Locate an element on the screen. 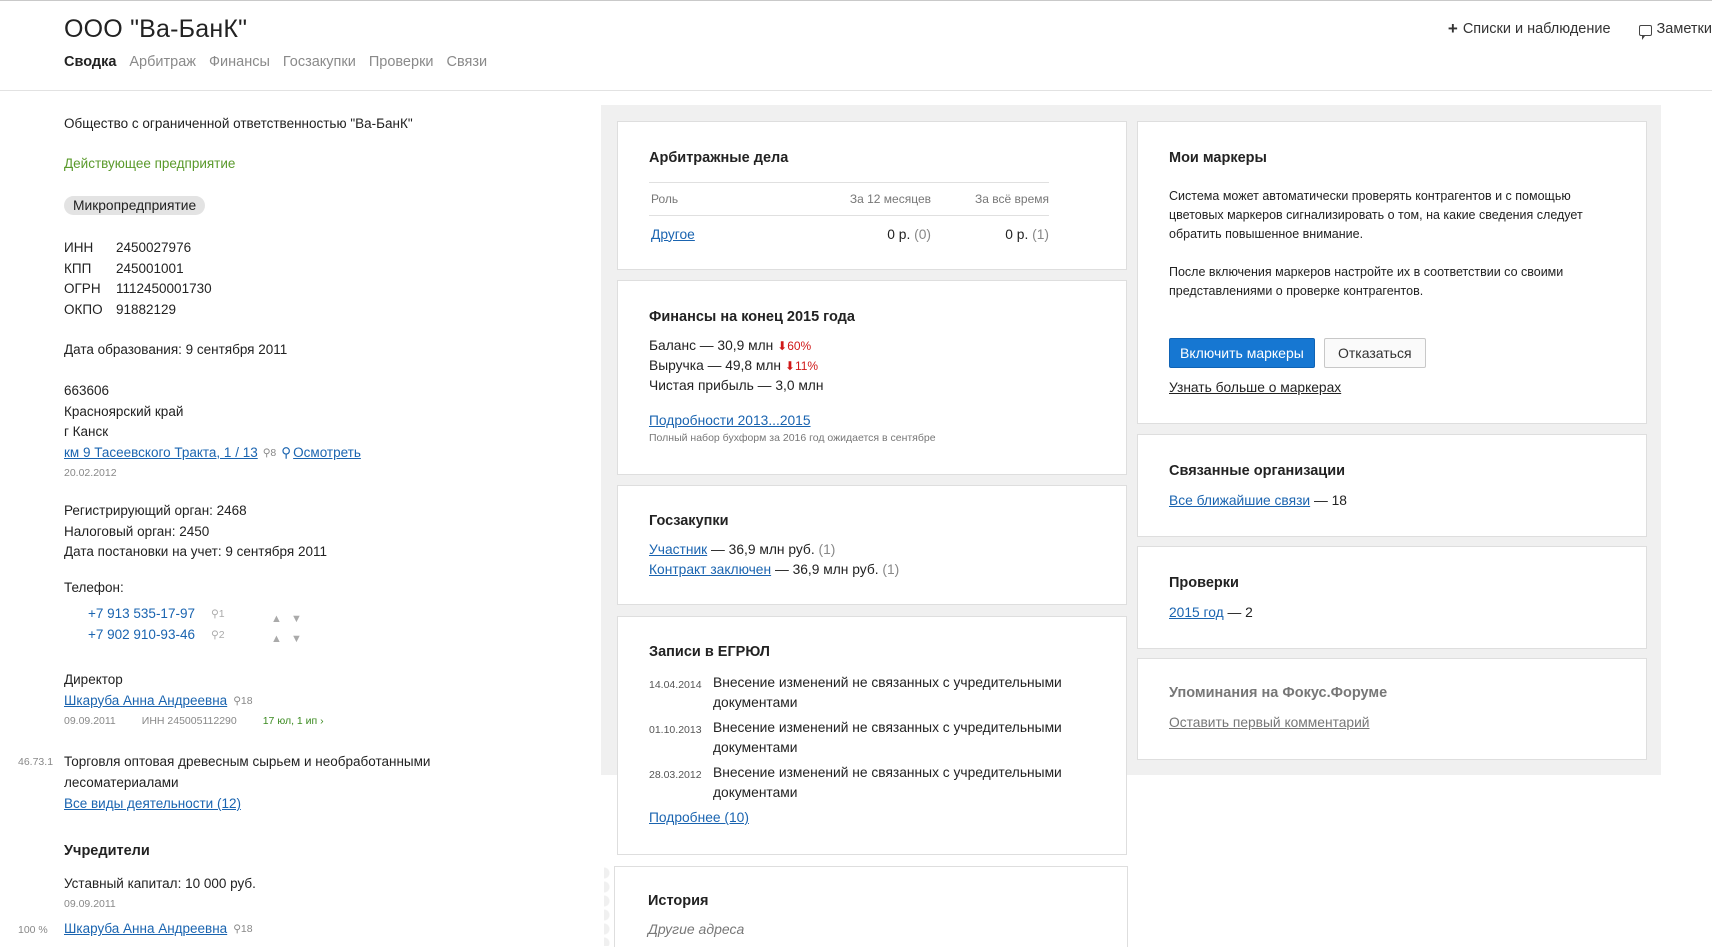 The image size is (1712, 947). okpo-label: ОКПО is located at coordinates (83, 309).